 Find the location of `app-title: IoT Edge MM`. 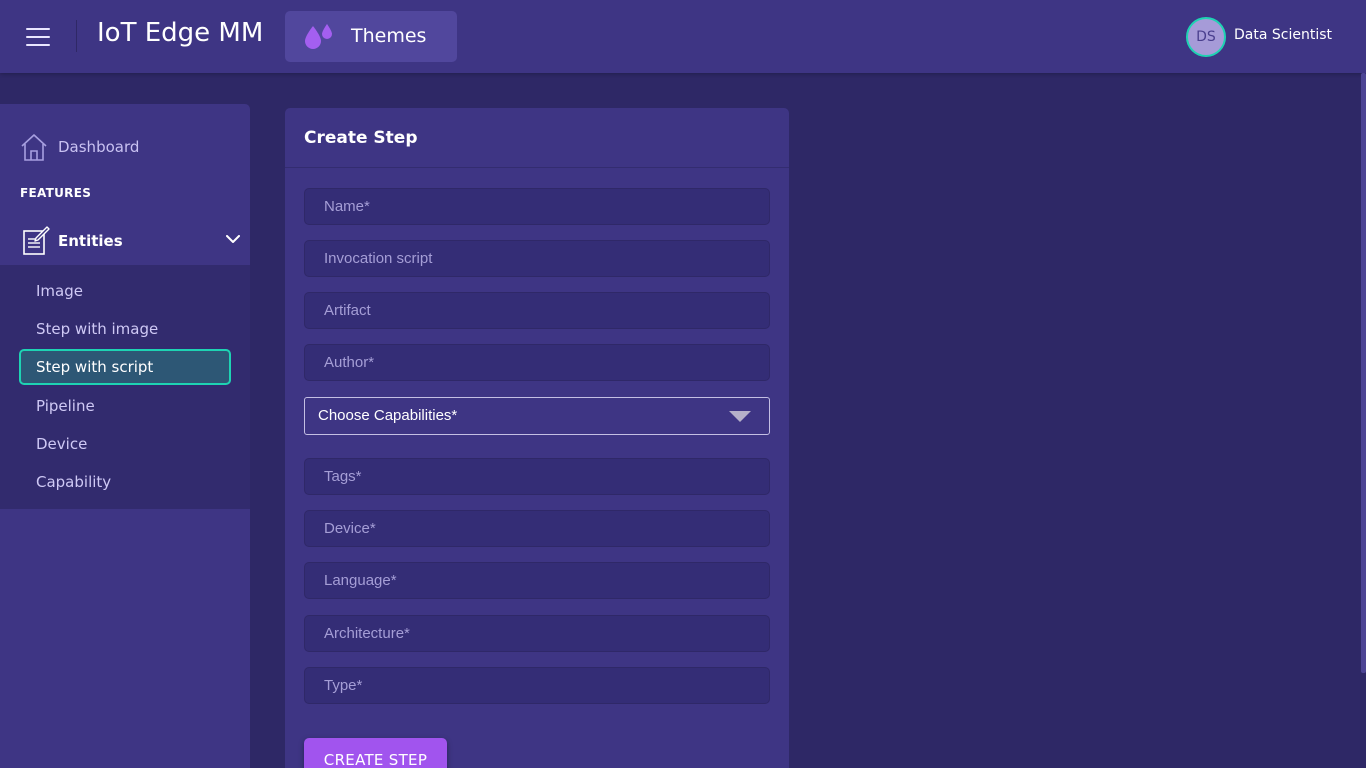

app-title: IoT Edge MM is located at coordinates (180, 33).